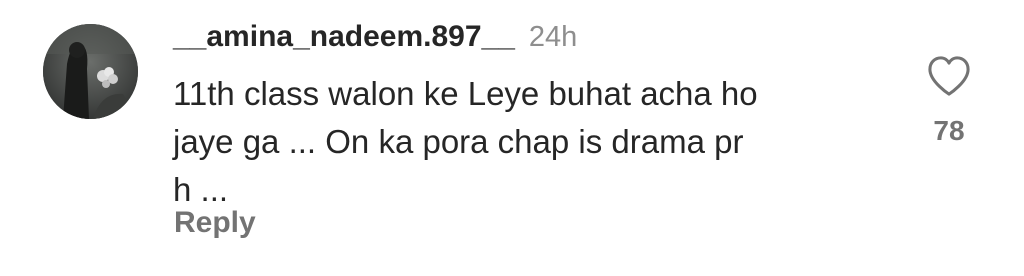  I want to click on comment-text-line: 11th class walon ke Leye buhat acha ho, so click(465, 93).